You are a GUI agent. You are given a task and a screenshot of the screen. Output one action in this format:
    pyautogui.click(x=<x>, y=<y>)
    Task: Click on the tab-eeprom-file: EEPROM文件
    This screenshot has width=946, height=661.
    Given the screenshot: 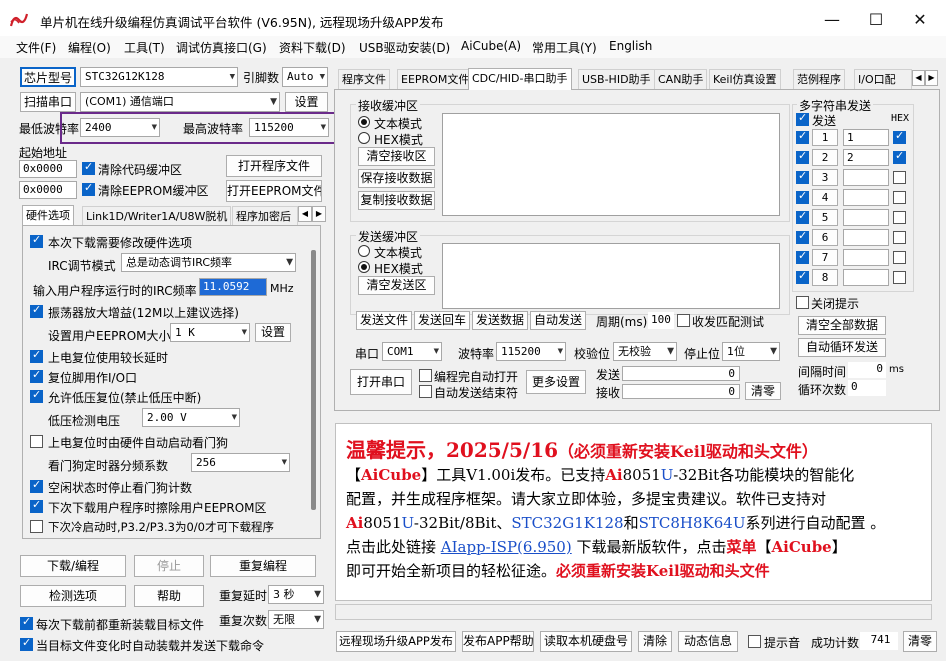 What is the action you would take?
    pyautogui.click(x=435, y=79)
    